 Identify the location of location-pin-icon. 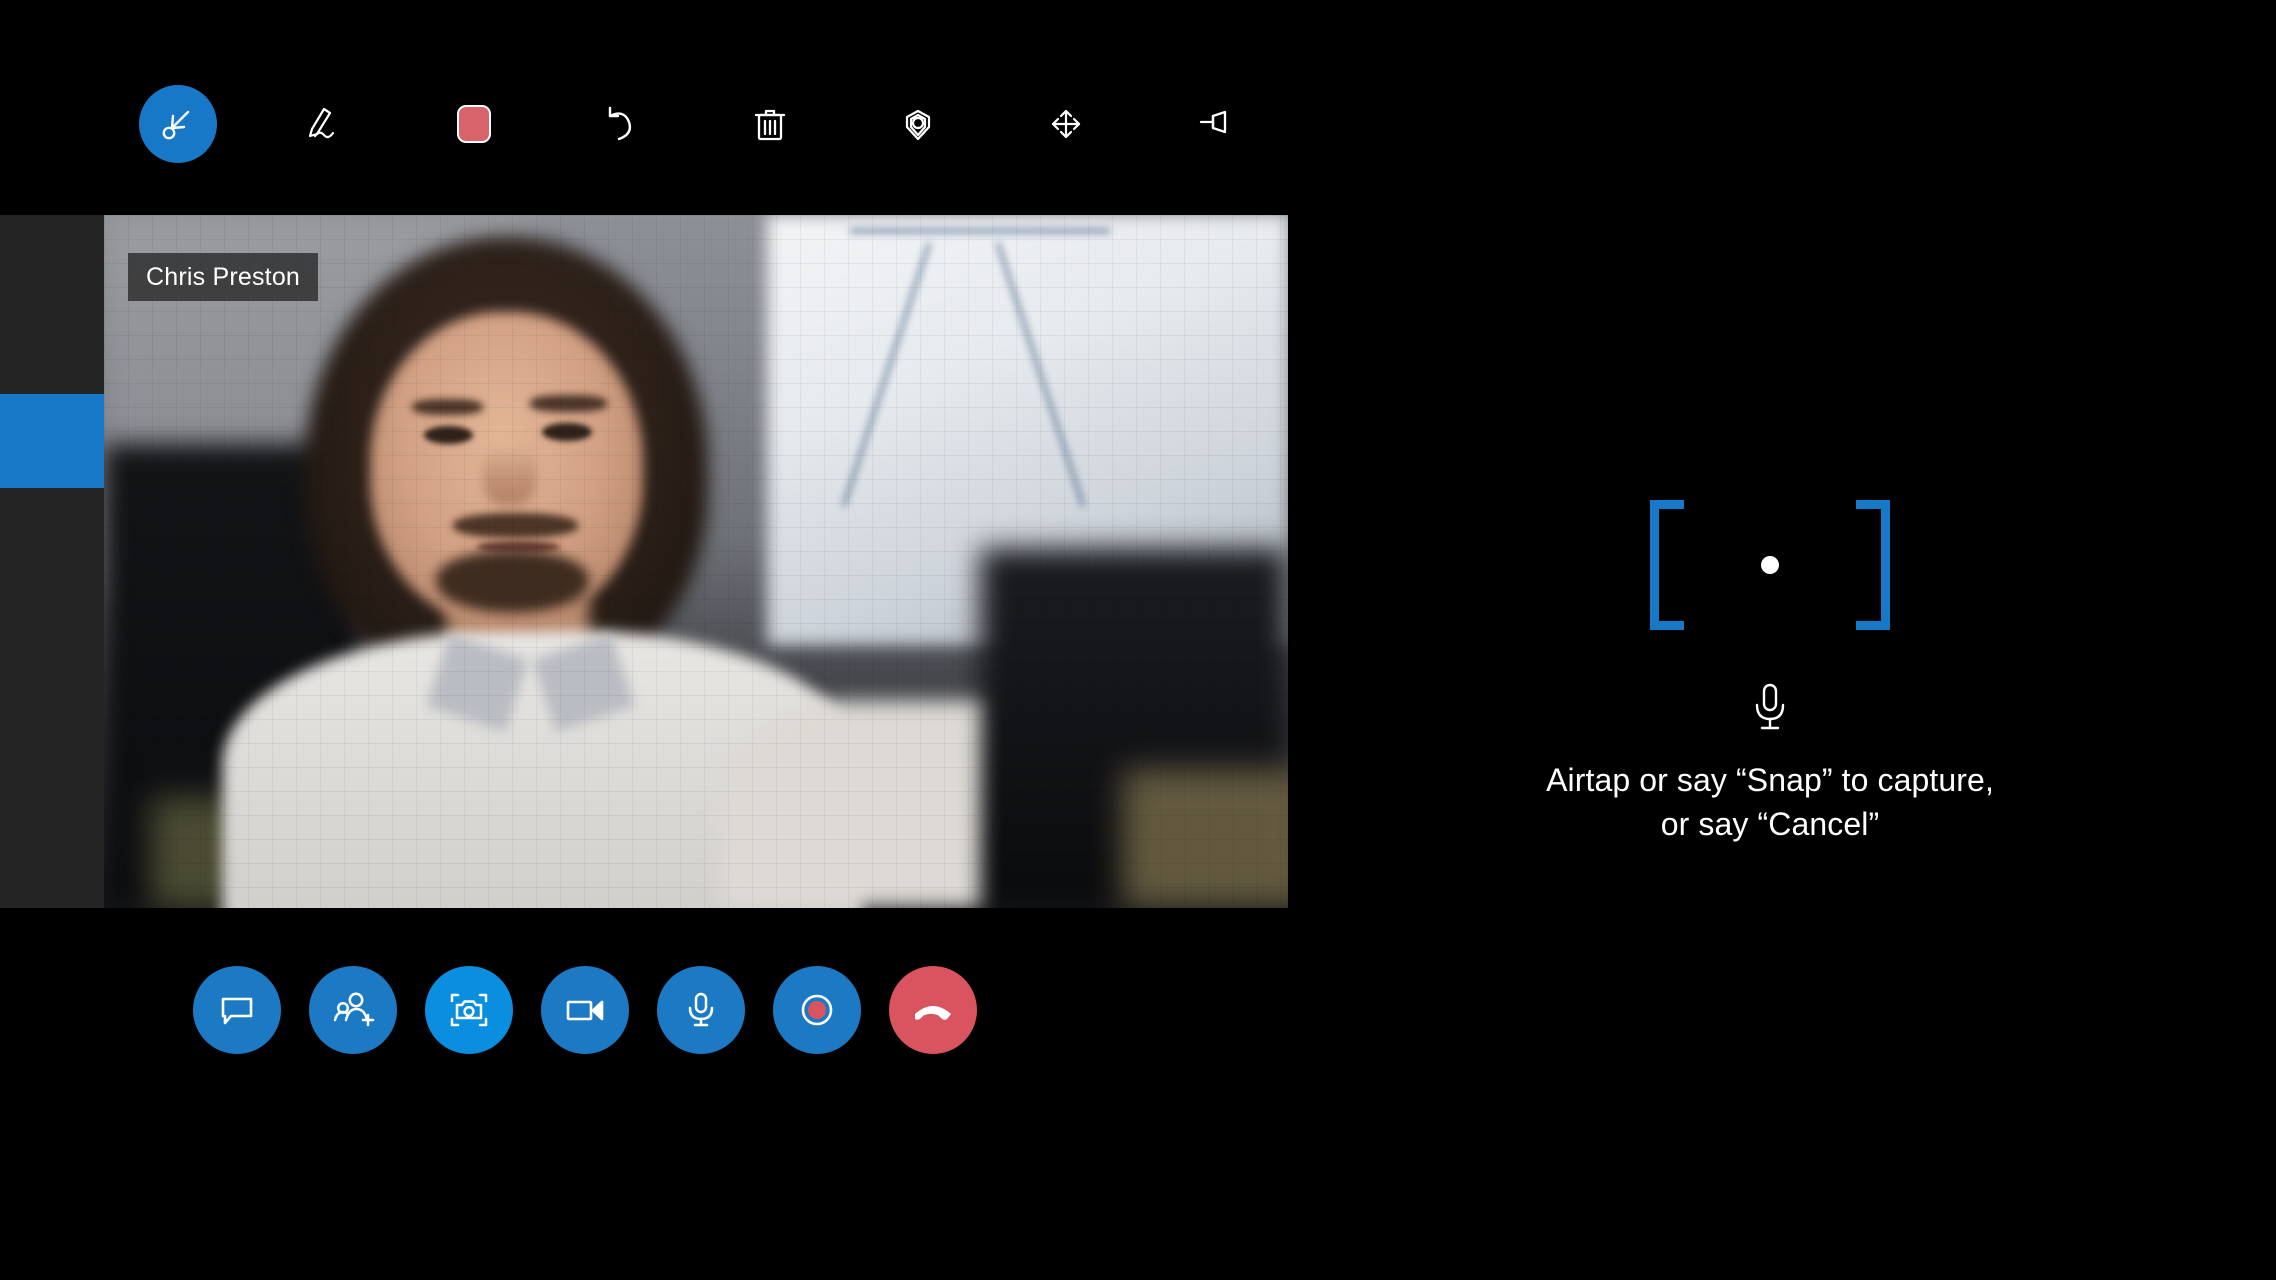
(918, 124).